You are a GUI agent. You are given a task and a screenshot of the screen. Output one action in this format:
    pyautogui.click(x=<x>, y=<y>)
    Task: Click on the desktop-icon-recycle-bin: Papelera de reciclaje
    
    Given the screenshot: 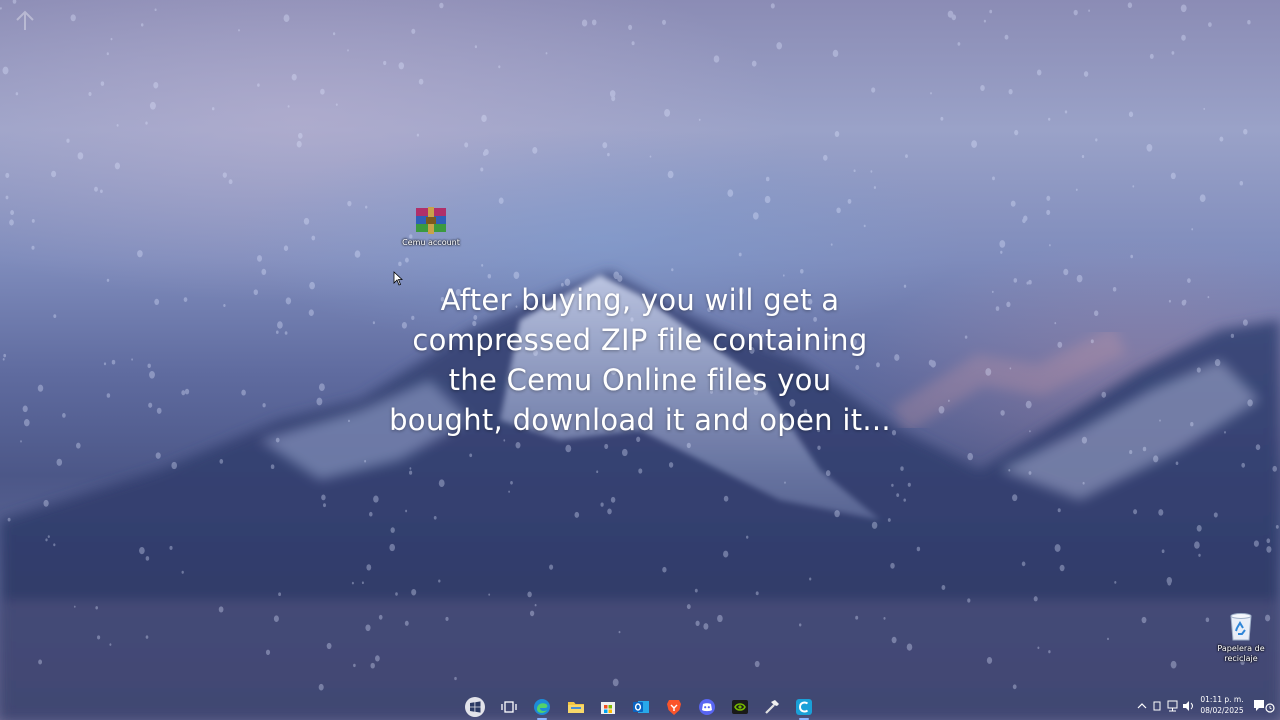 What is the action you would take?
    pyautogui.click(x=1241, y=637)
    